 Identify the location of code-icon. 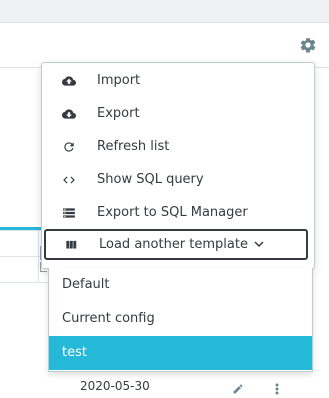
(69, 180).